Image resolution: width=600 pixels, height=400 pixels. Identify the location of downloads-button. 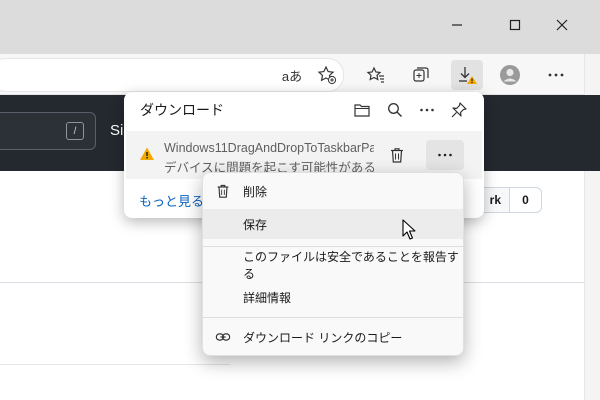
(467, 75).